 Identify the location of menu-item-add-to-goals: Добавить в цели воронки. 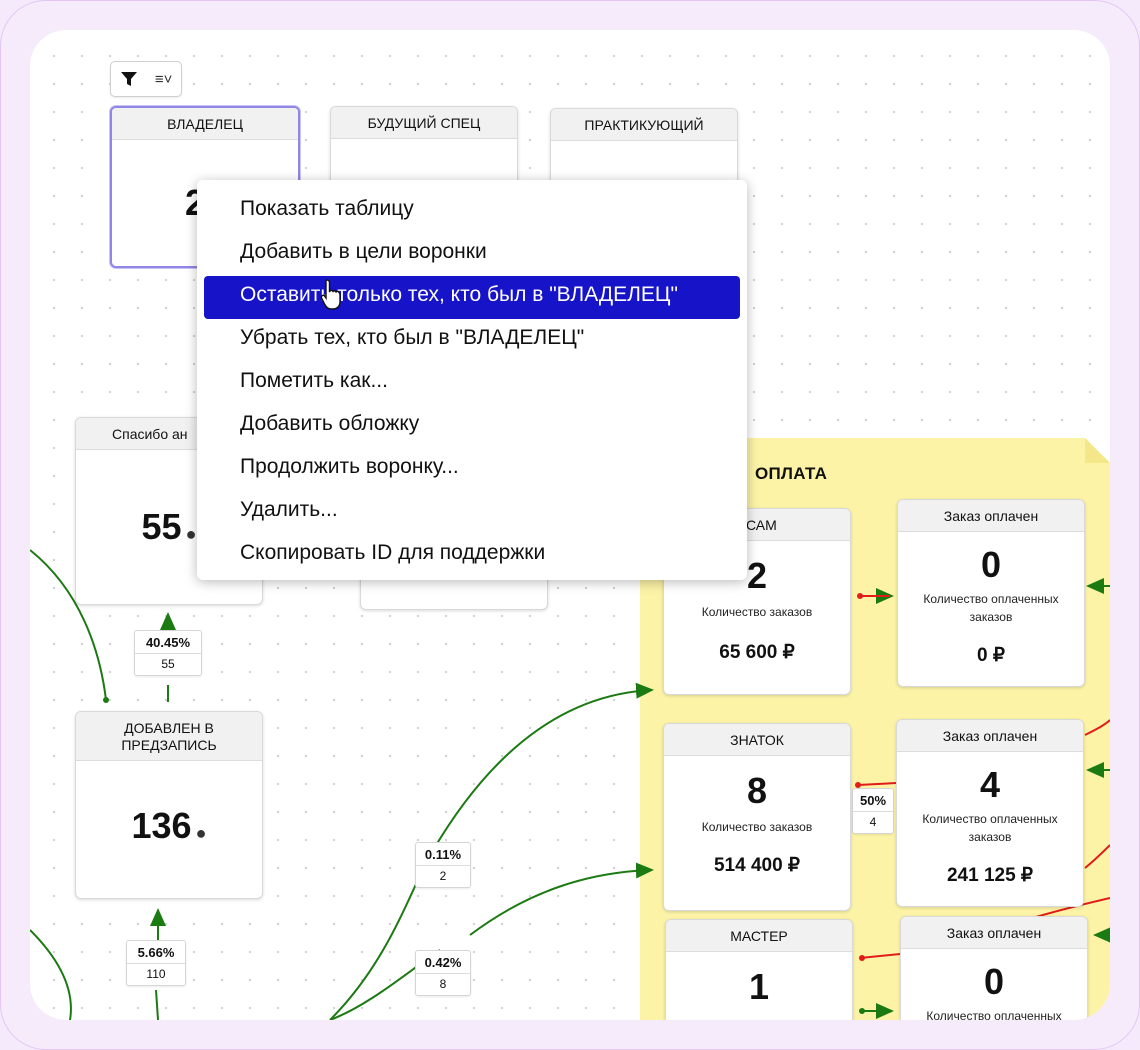
(472, 254).